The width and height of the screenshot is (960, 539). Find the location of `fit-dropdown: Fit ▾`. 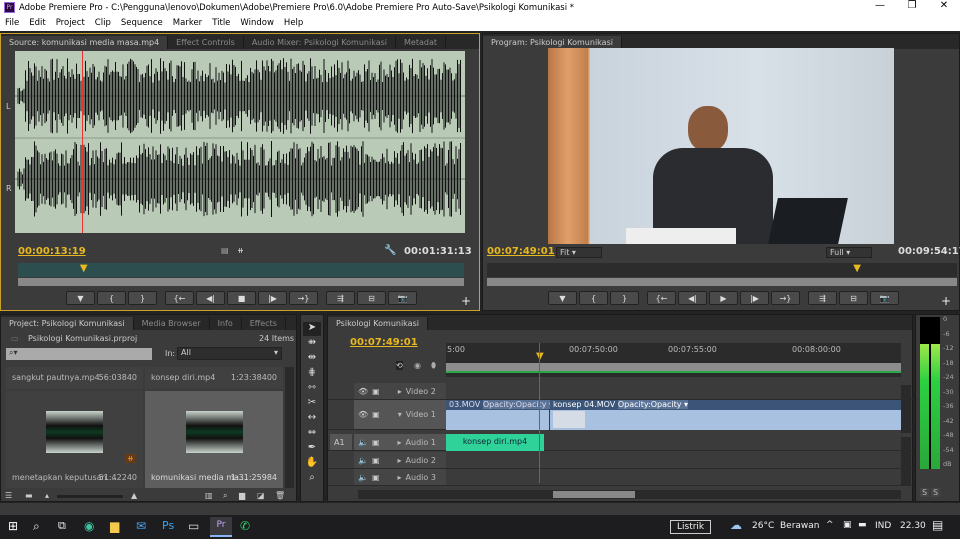

fit-dropdown: Fit ▾ is located at coordinates (579, 252).